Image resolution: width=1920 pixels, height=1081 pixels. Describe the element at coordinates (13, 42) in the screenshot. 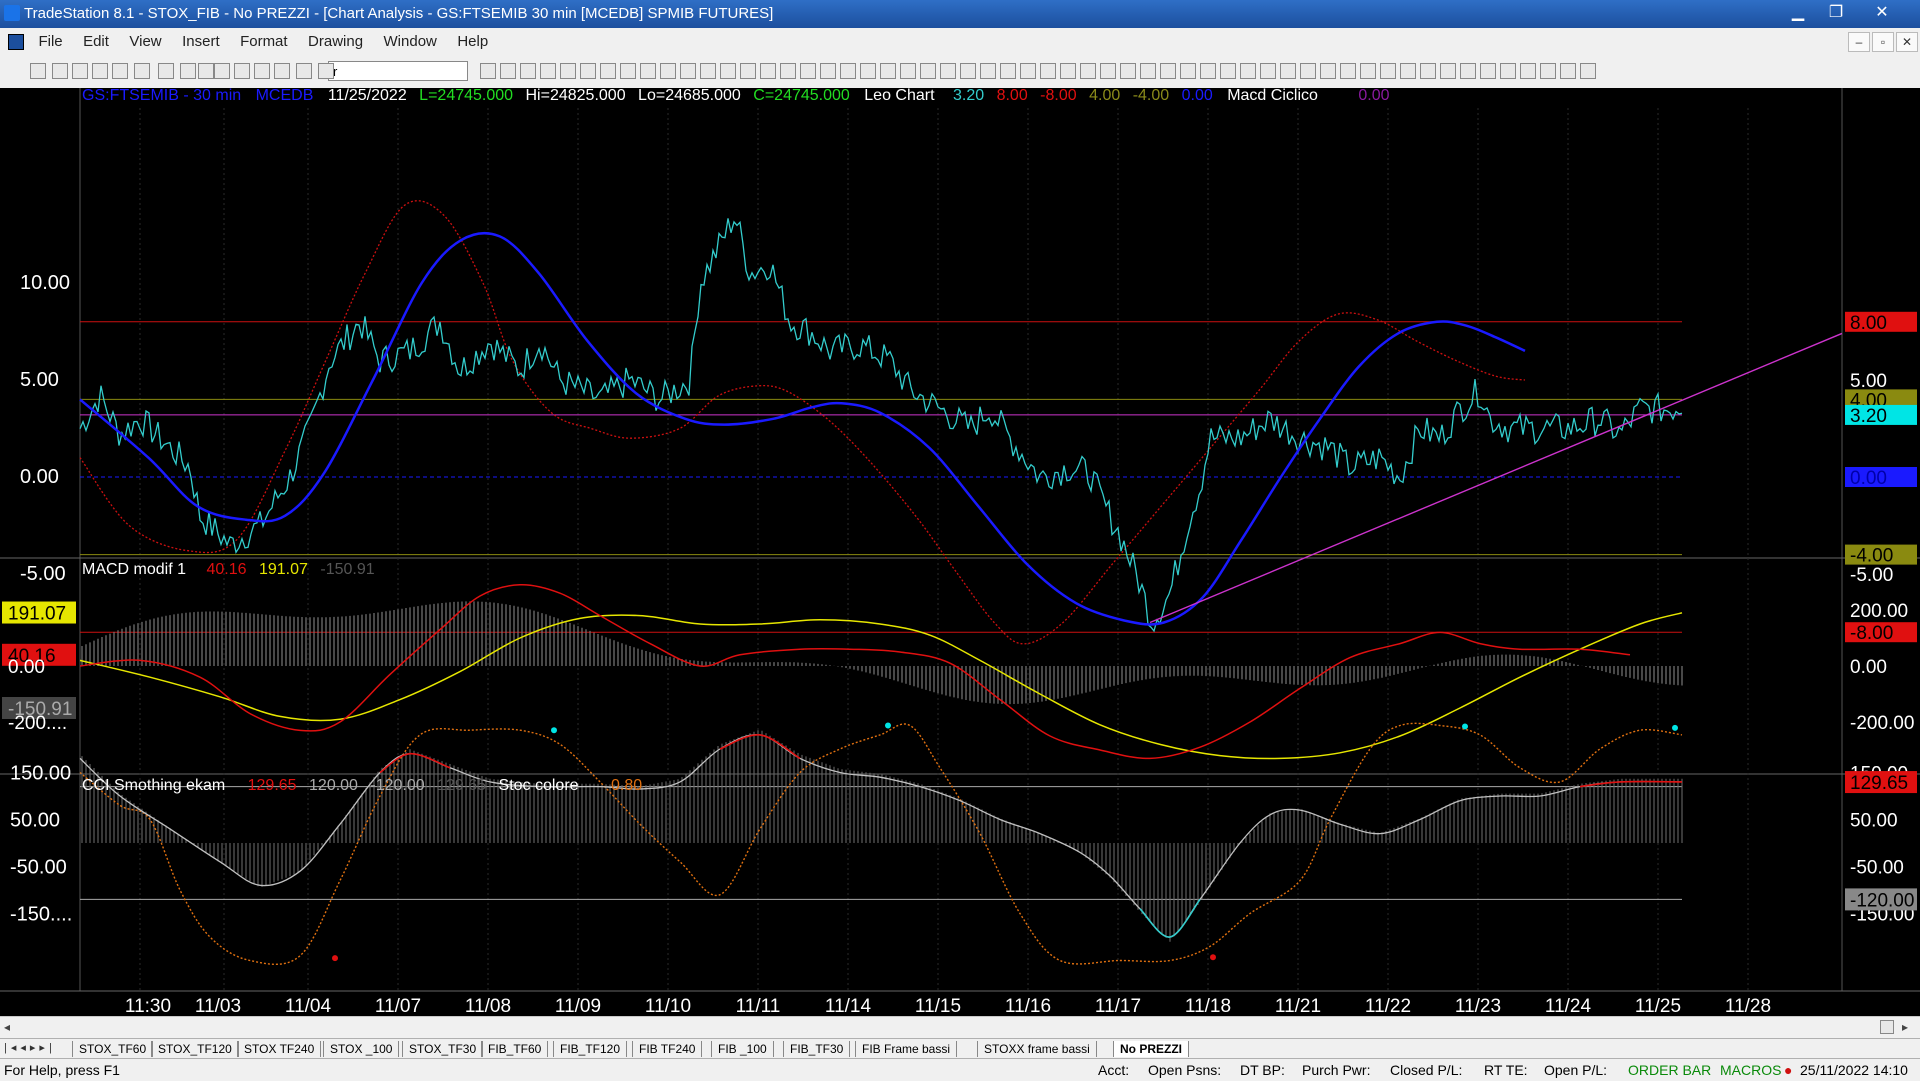

I see `document-icon` at that location.